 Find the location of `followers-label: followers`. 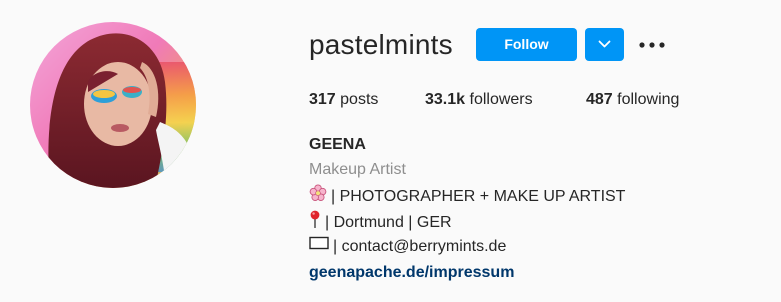

followers-label: followers is located at coordinates (501, 99).